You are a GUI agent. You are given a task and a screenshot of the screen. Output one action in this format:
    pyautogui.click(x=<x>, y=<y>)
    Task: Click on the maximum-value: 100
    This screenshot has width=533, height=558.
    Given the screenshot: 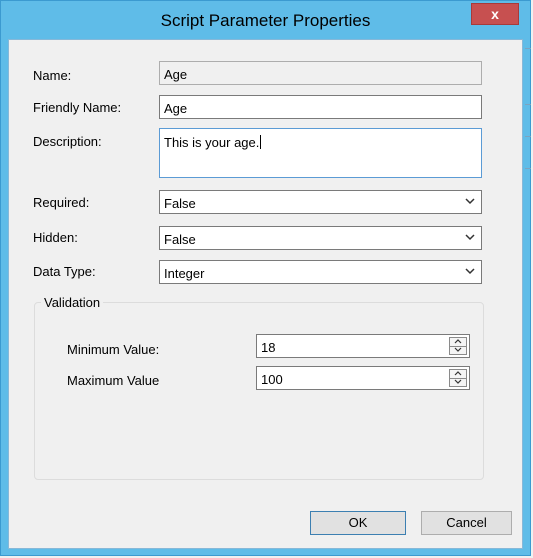 What is the action you would take?
    pyautogui.click(x=272, y=379)
    